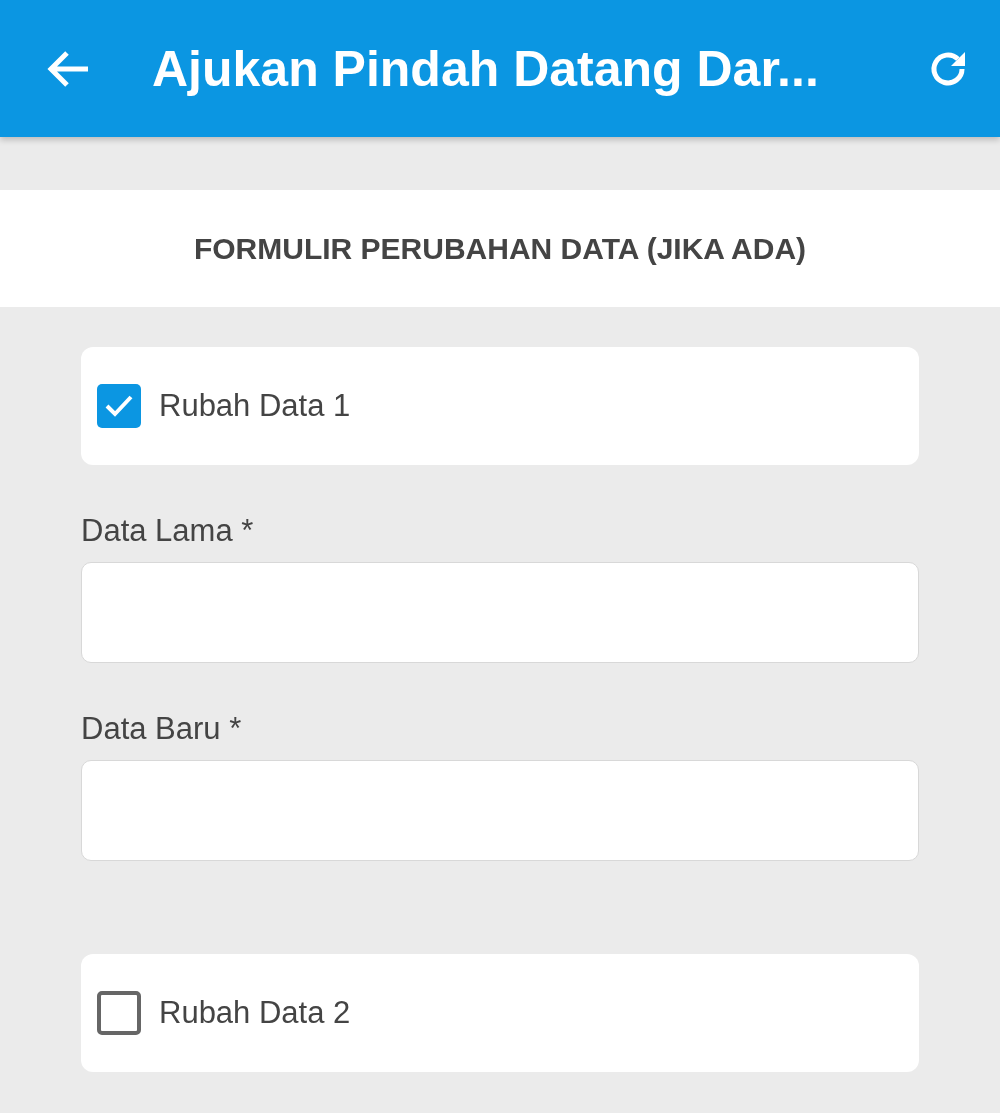 The image size is (1000, 1113). Describe the element at coordinates (255, 406) in the screenshot. I see `checkbox-label: Rubah Data 1` at that location.